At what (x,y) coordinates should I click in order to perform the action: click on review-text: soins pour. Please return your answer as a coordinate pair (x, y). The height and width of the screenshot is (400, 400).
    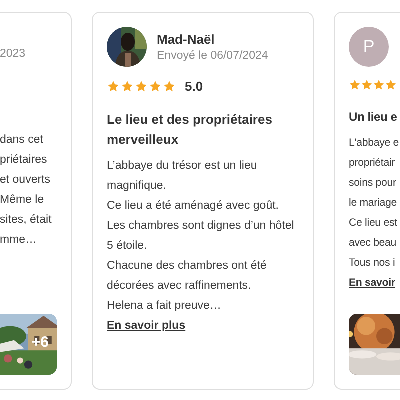
    Looking at the image, I should click on (373, 183).